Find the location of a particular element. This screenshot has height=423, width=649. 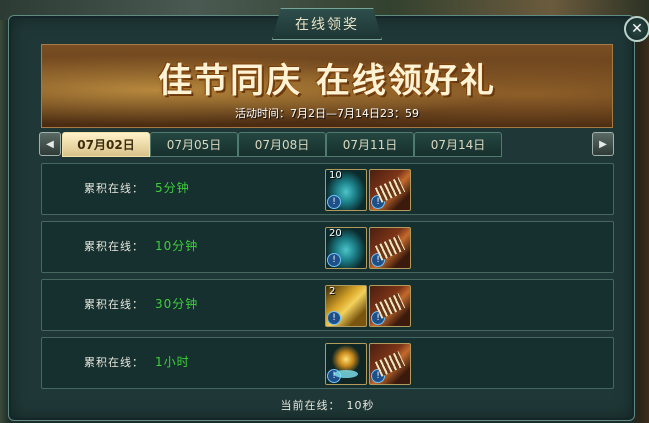

online-time-value: 10秒 is located at coordinates (360, 405).